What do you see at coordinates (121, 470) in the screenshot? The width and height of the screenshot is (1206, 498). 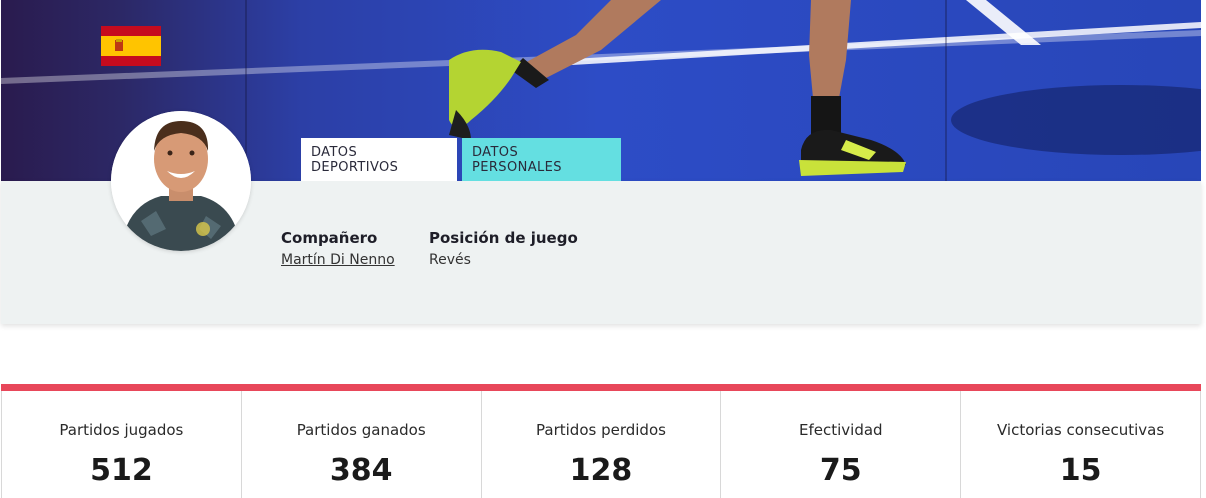 I see `stat-value: 512` at bounding box center [121, 470].